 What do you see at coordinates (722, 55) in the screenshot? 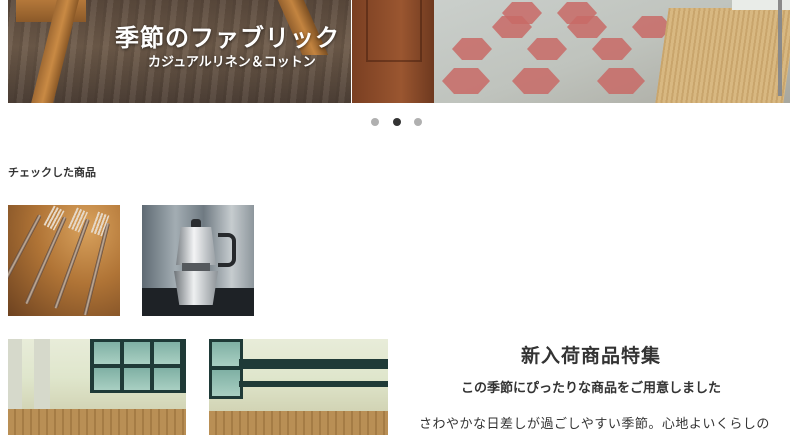
I see `rug-image-part` at bounding box center [722, 55].